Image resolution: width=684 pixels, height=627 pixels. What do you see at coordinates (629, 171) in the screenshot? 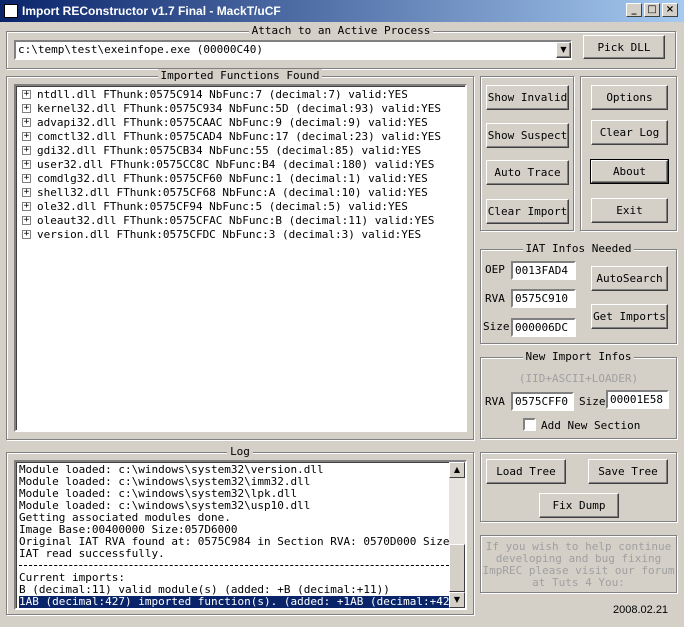
I see `about-button: About` at bounding box center [629, 171].